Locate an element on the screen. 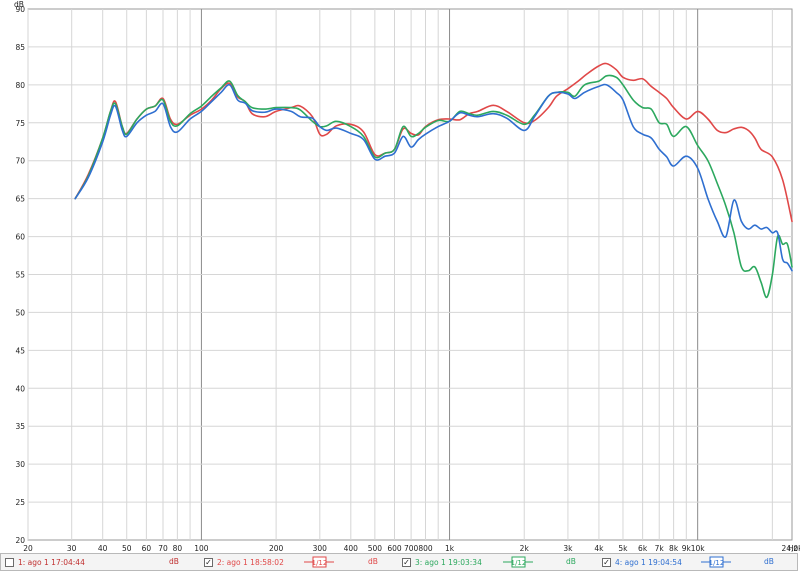  y-tick-label-9: 65 is located at coordinates (20, 199).